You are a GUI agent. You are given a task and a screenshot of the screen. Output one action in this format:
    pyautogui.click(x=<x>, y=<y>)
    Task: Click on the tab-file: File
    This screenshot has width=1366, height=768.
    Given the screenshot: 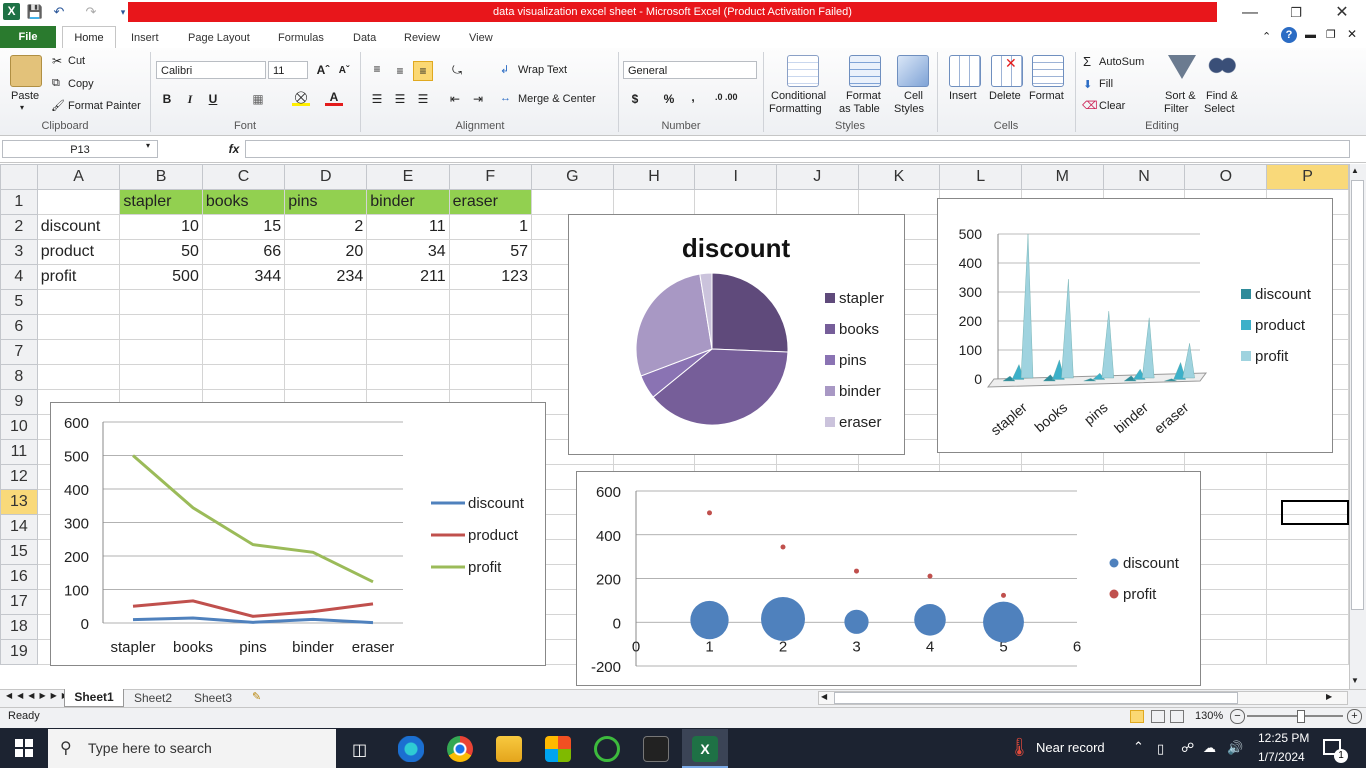 What is the action you would take?
    pyautogui.click(x=28, y=37)
    